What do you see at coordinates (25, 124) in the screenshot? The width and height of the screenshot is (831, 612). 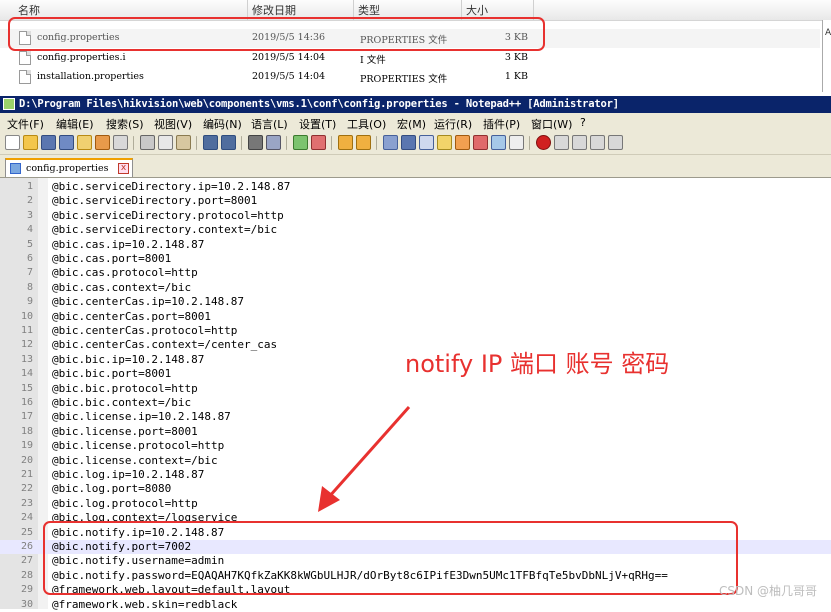 I see `menu-file: 文件(F)` at bounding box center [25, 124].